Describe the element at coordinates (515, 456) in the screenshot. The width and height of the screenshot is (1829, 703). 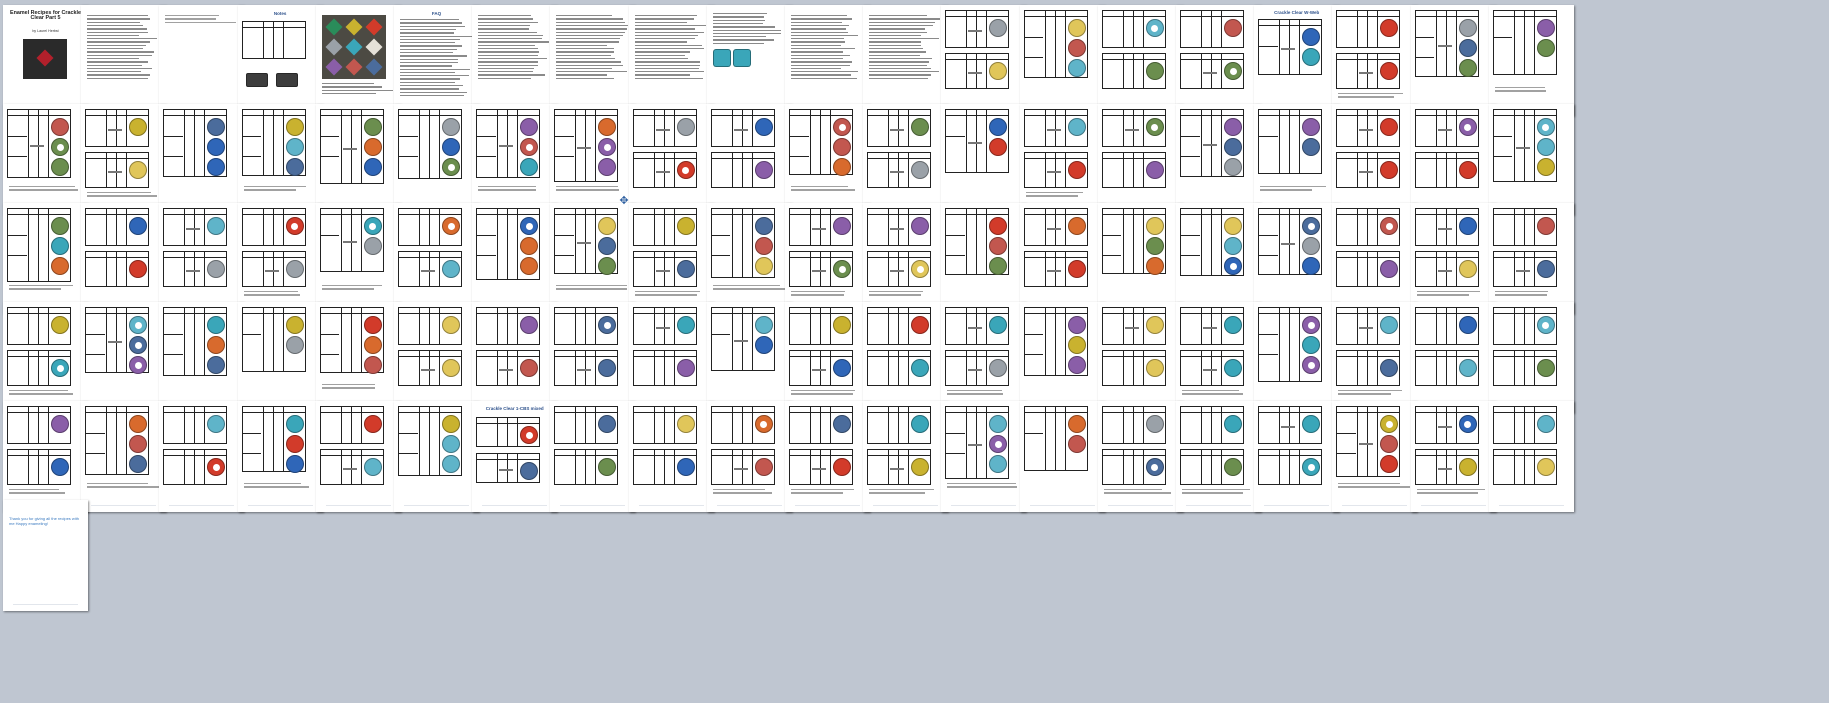
I see `page-thumbnail: Crackle Clear 1-CBS mixed` at that location.